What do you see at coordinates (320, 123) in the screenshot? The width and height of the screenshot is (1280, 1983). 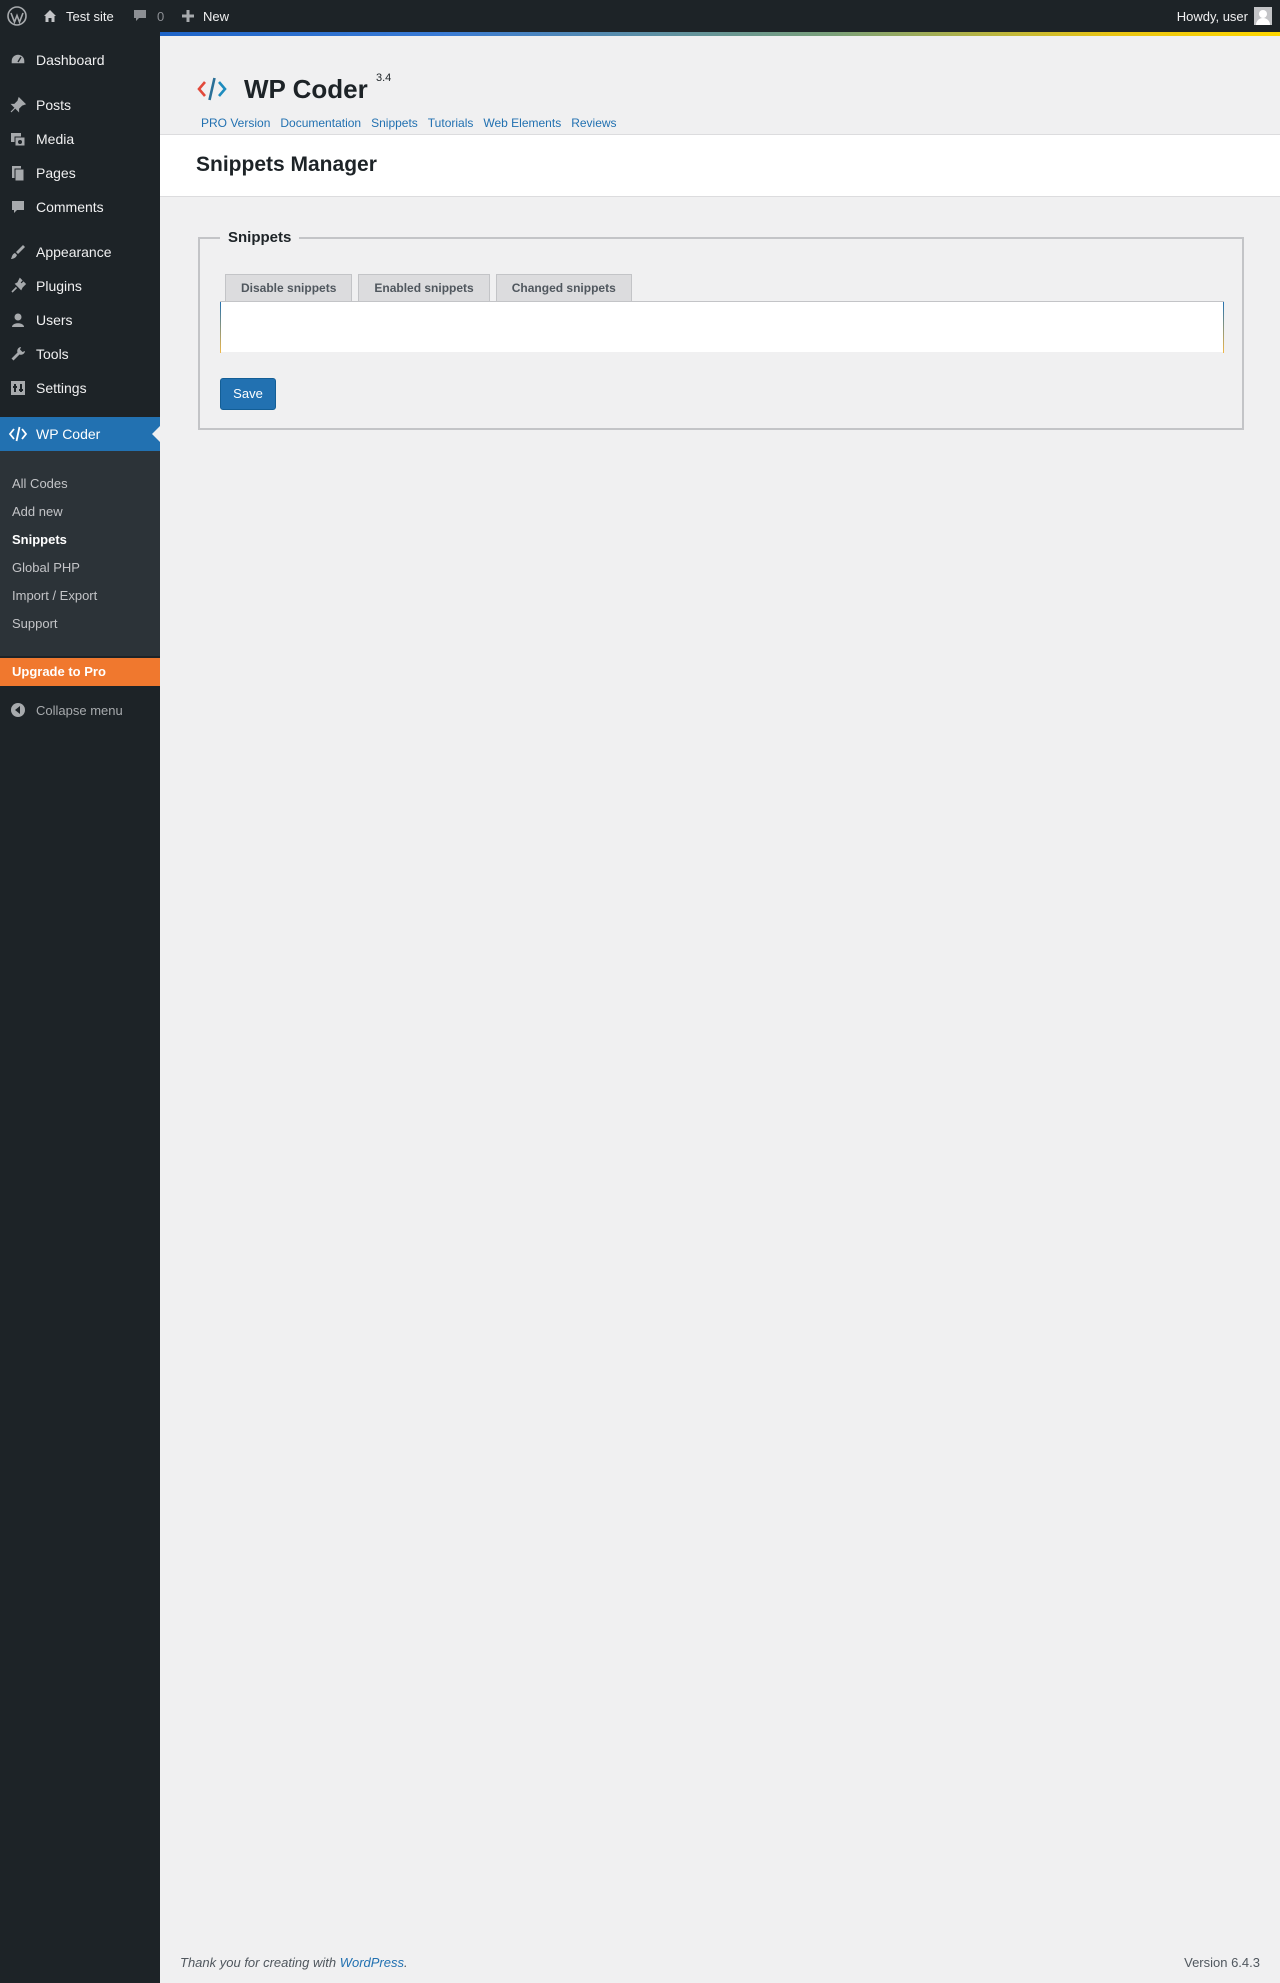 I see `link-documentation: Documentation` at bounding box center [320, 123].